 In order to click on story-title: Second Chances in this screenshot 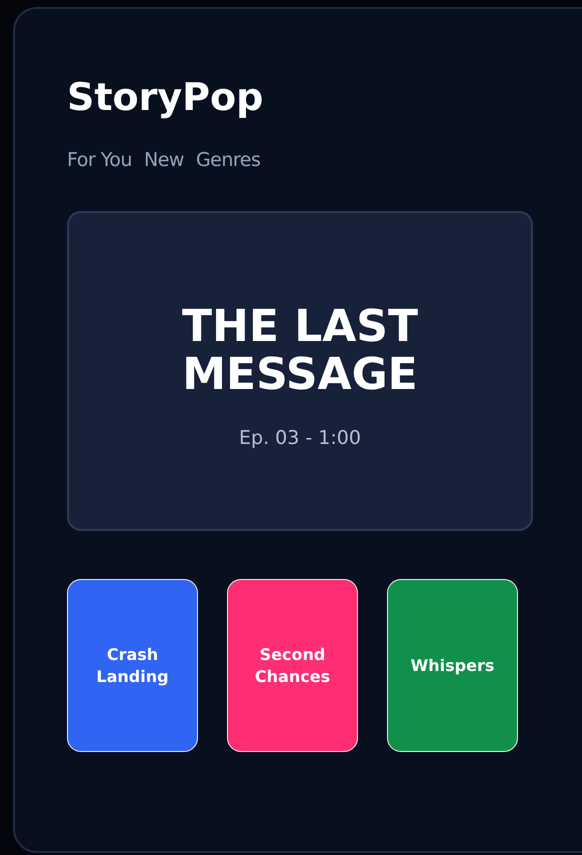, I will do `click(293, 666)`.